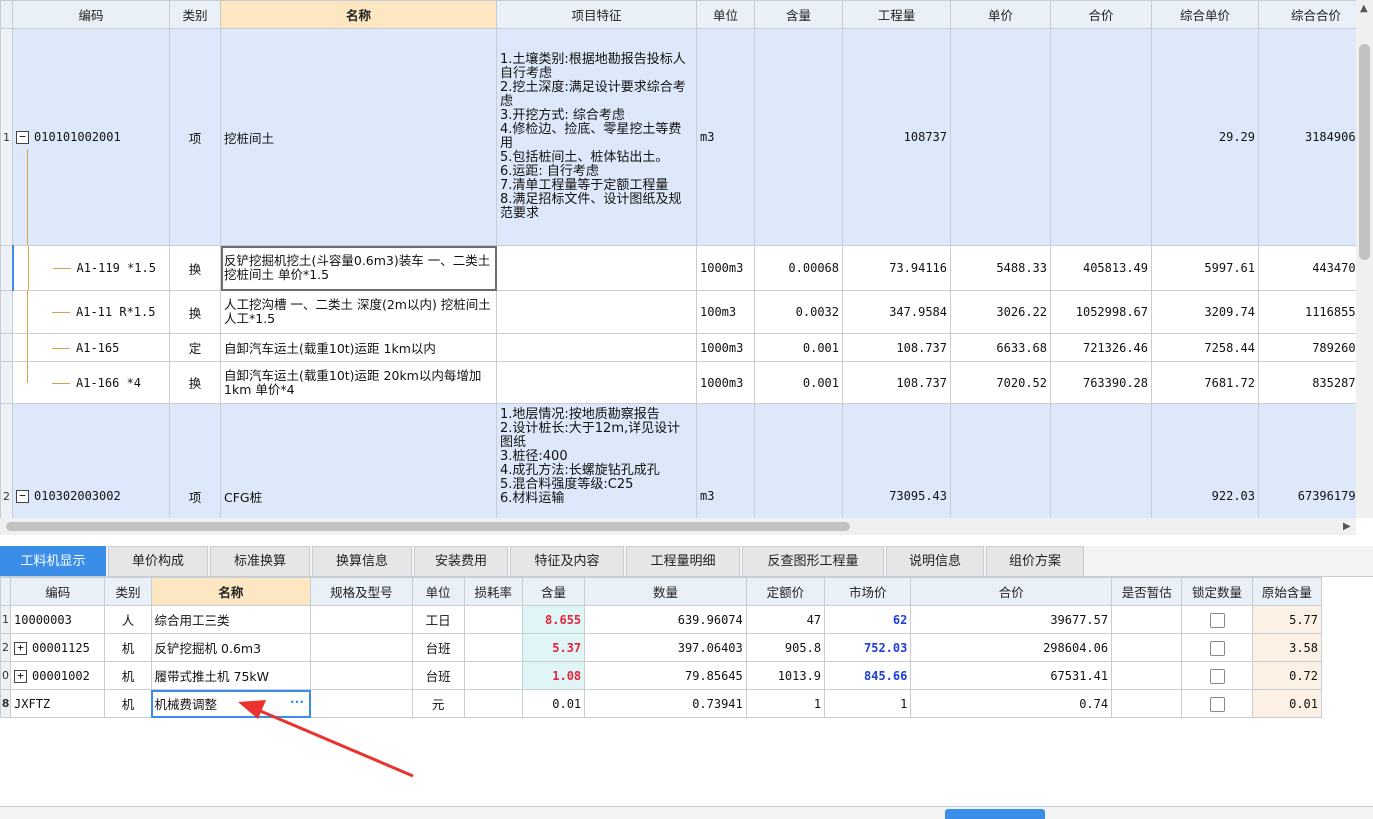 This screenshot has width=1373, height=819. I want to click on comp-total-cell: 1116855.9, so click(1307, 312).